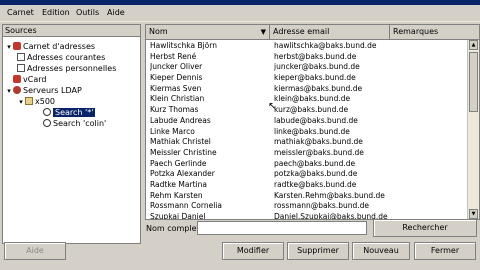 The height and width of the screenshot is (270, 480). I want to click on tree-item-serveurs-ldap: ▾ Serveurs LDAP, so click(43, 90).